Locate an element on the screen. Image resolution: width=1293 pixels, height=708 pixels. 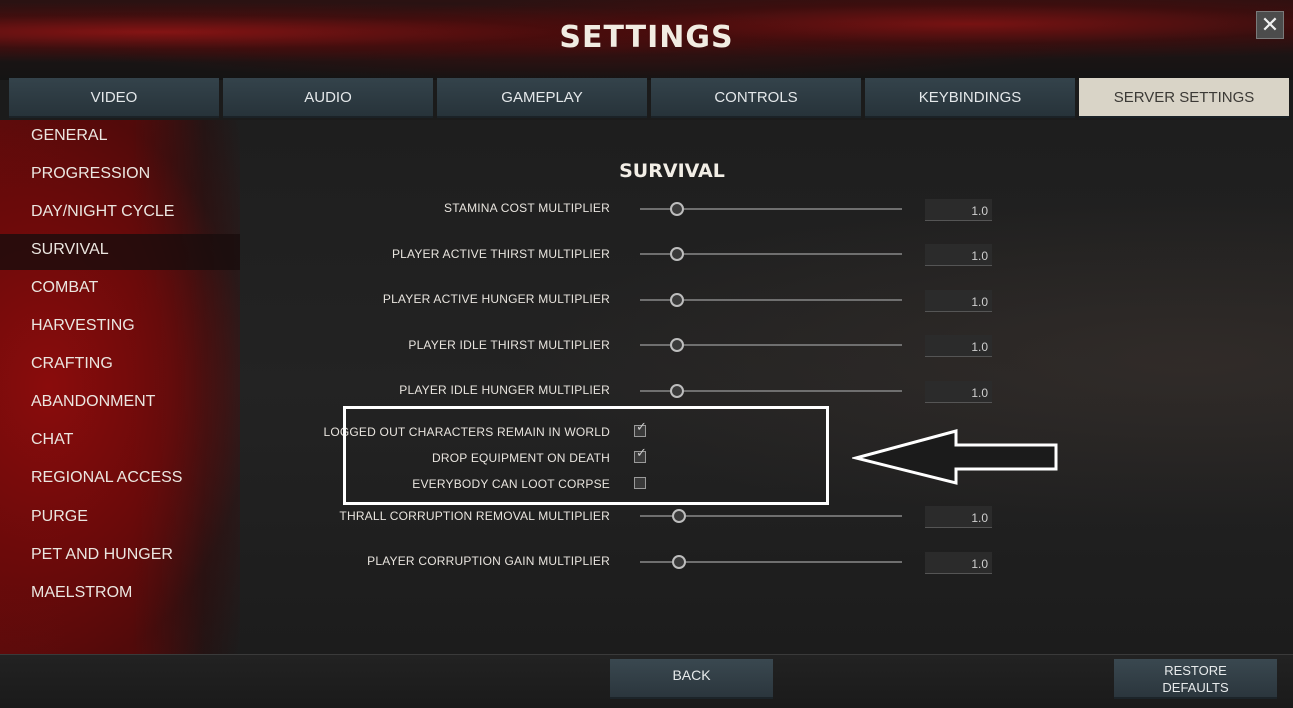
sidebar-item-day-night-cycle: DAY/NIGHT CYCLE is located at coordinates (120, 214).